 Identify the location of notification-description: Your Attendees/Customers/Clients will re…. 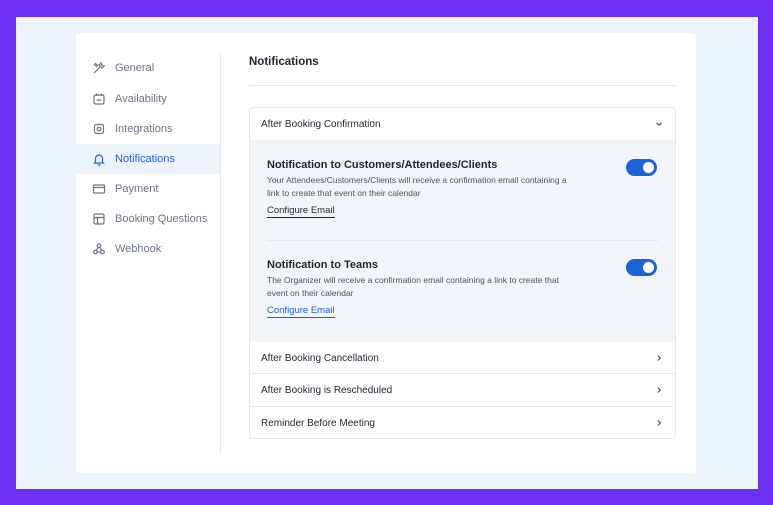
(417, 186).